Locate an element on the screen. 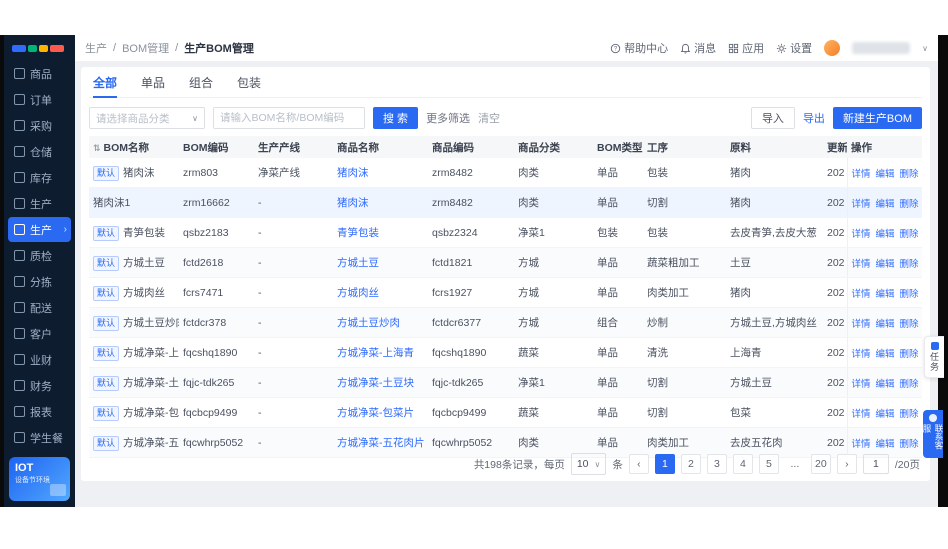  sidebar-item-7: 质检 is located at coordinates (39, 255).